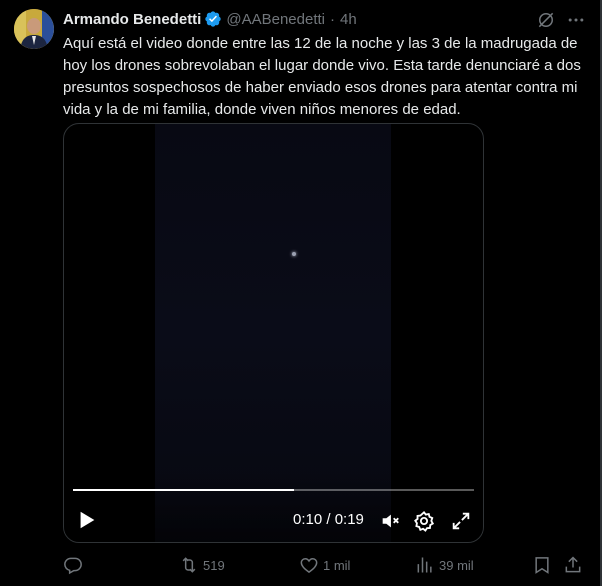 Image resolution: width=602 pixels, height=586 pixels. What do you see at coordinates (456, 565) in the screenshot?
I see `views-count: 39 mil` at bounding box center [456, 565].